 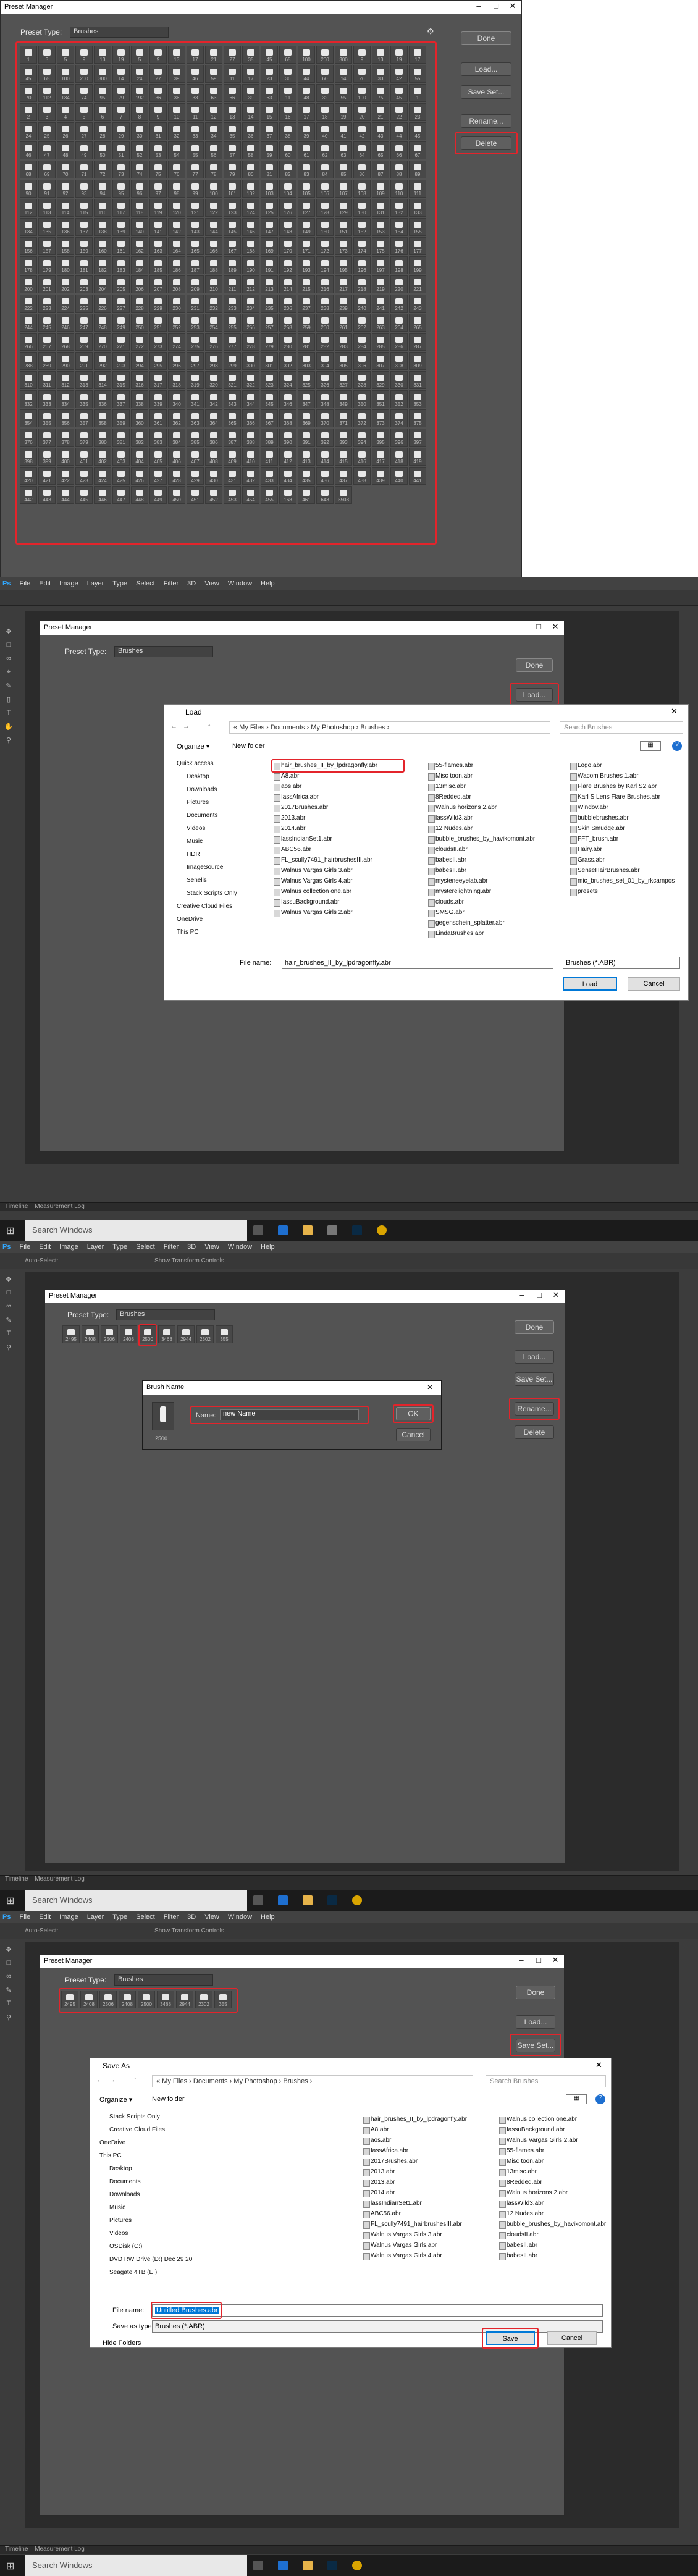 What do you see at coordinates (65, 323) in the screenshot?
I see `brush-preset-cell: 246` at bounding box center [65, 323].